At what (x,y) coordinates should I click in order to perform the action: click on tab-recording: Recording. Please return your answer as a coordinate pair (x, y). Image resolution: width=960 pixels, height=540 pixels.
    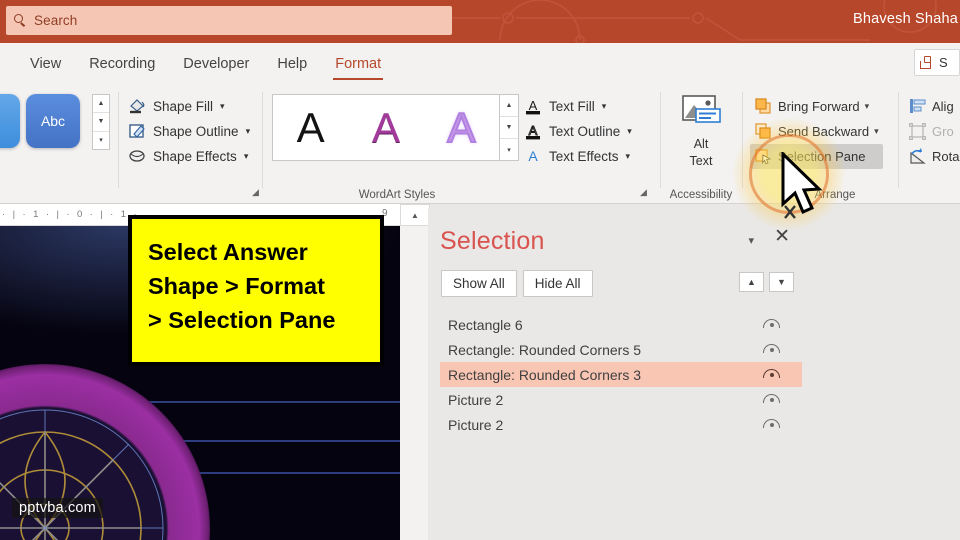
    Looking at the image, I should click on (122, 63).